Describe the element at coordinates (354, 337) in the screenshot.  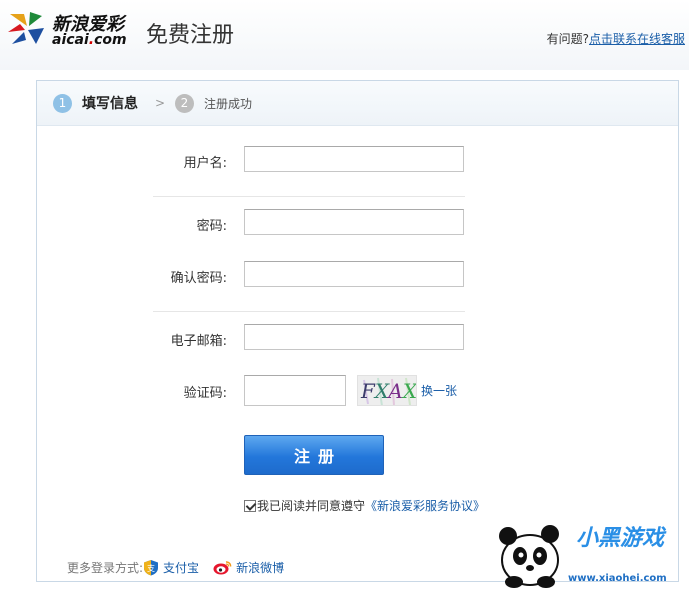
I see `email-input` at that location.